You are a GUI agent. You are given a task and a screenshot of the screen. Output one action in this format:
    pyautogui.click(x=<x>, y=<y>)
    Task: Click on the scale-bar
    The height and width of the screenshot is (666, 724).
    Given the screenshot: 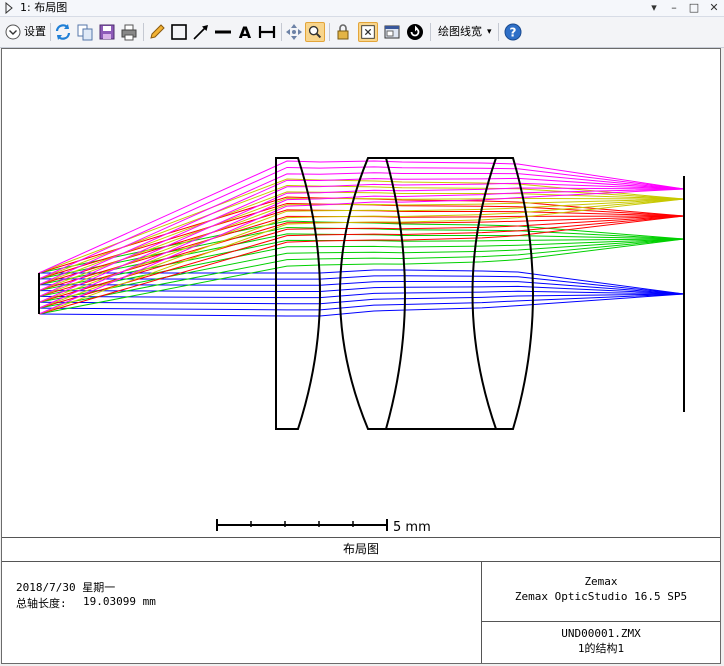 What is the action you would take?
    pyautogui.click(x=302, y=525)
    